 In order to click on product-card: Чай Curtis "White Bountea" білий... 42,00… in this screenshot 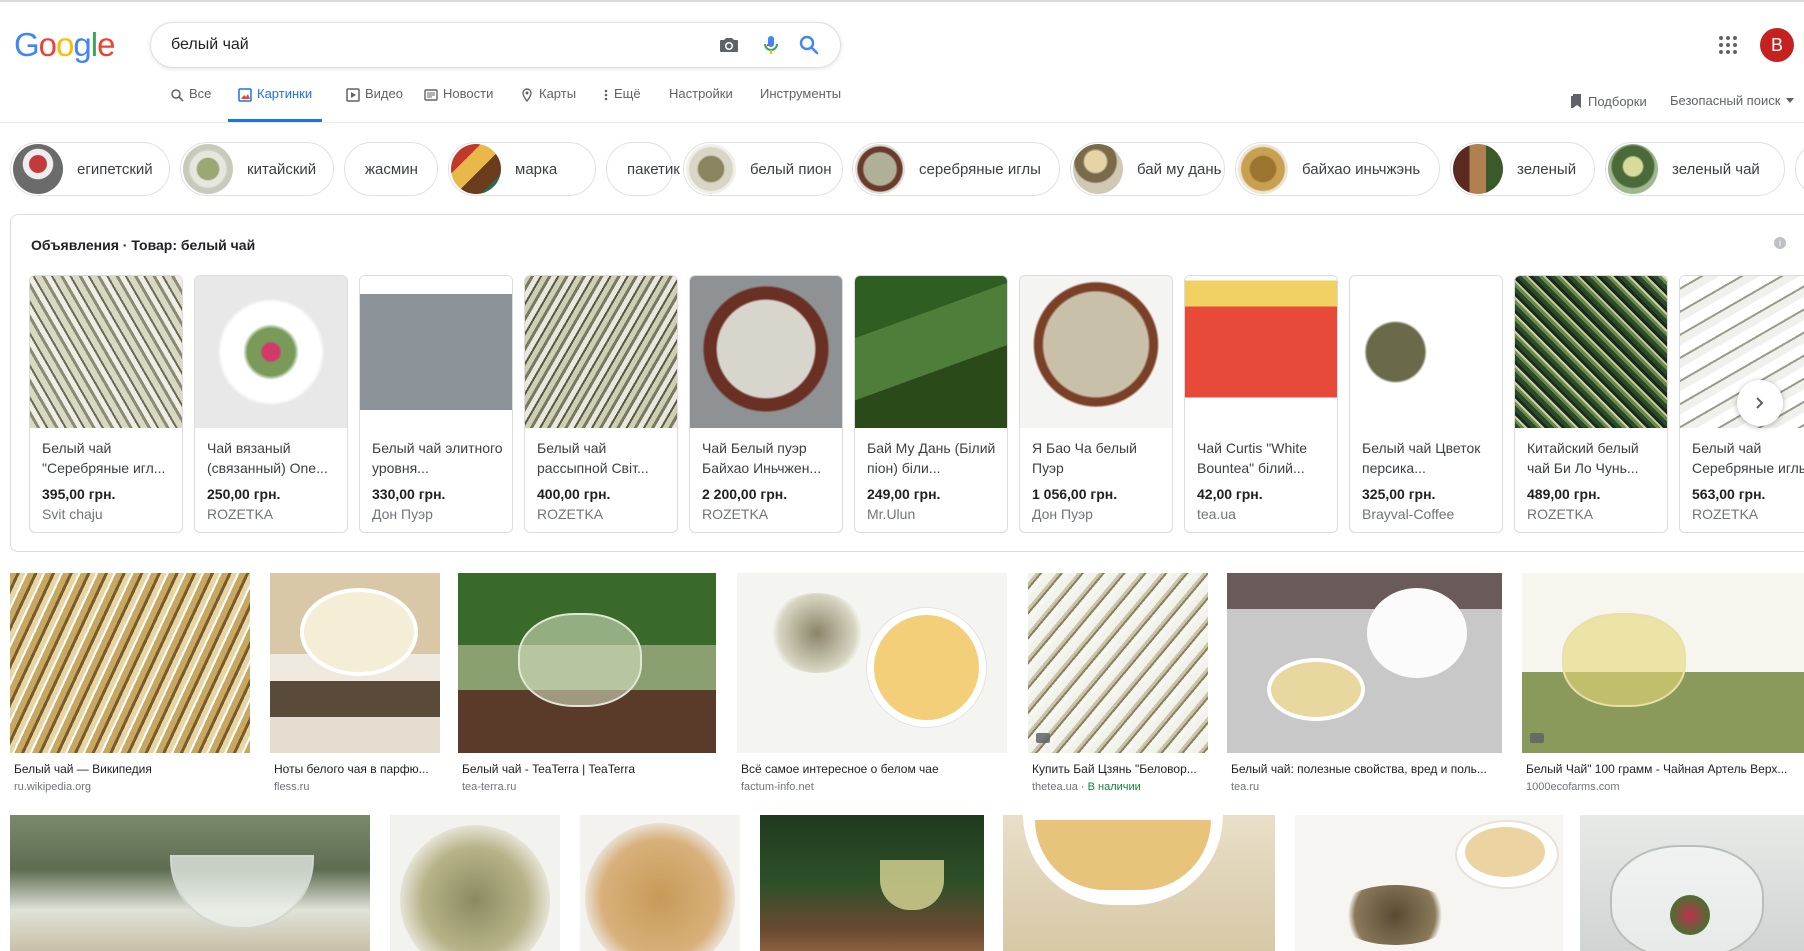, I will do `click(1261, 404)`.